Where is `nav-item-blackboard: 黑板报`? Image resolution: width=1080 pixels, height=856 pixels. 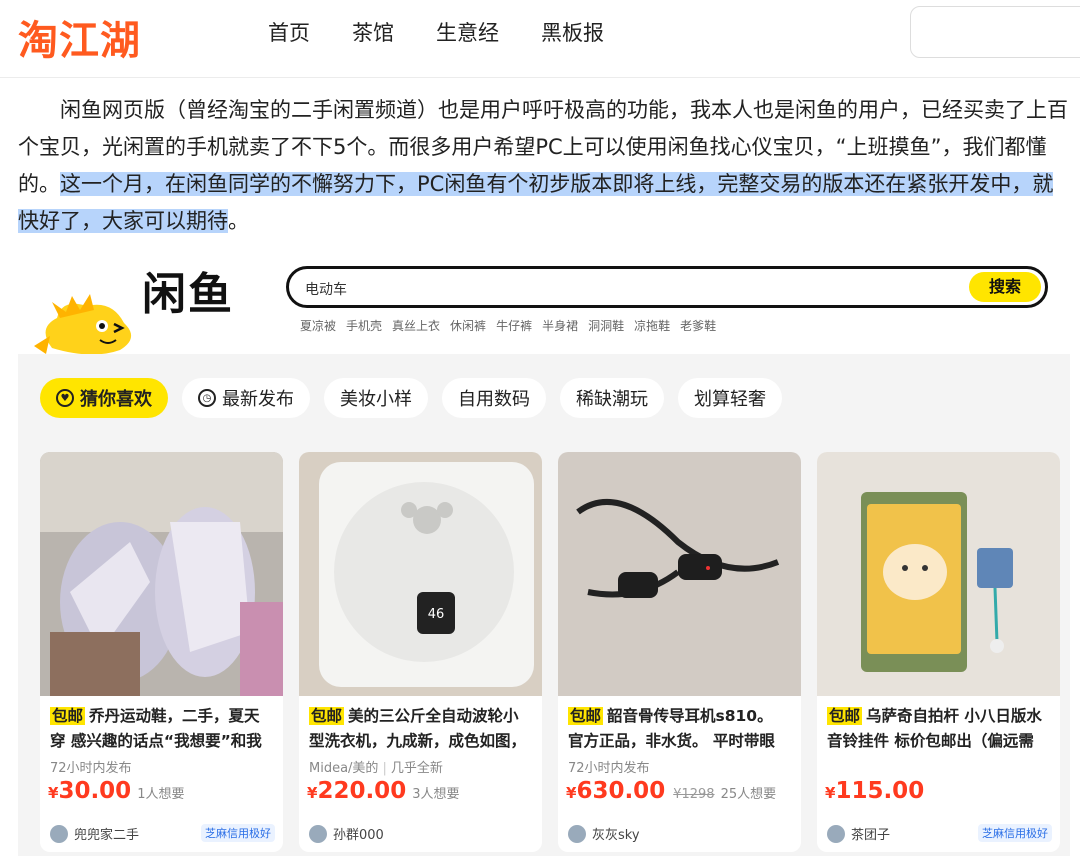 nav-item-blackboard: 黑板报 is located at coordinates (572, 32).